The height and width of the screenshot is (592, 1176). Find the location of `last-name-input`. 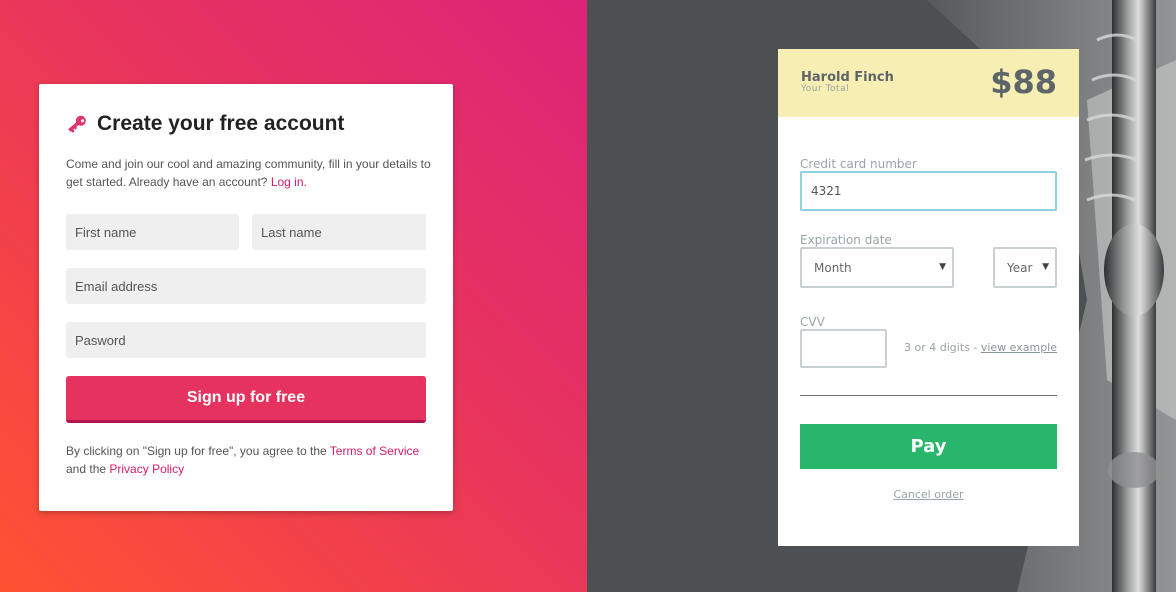

last-name-input is located at coordinates (339, 232).